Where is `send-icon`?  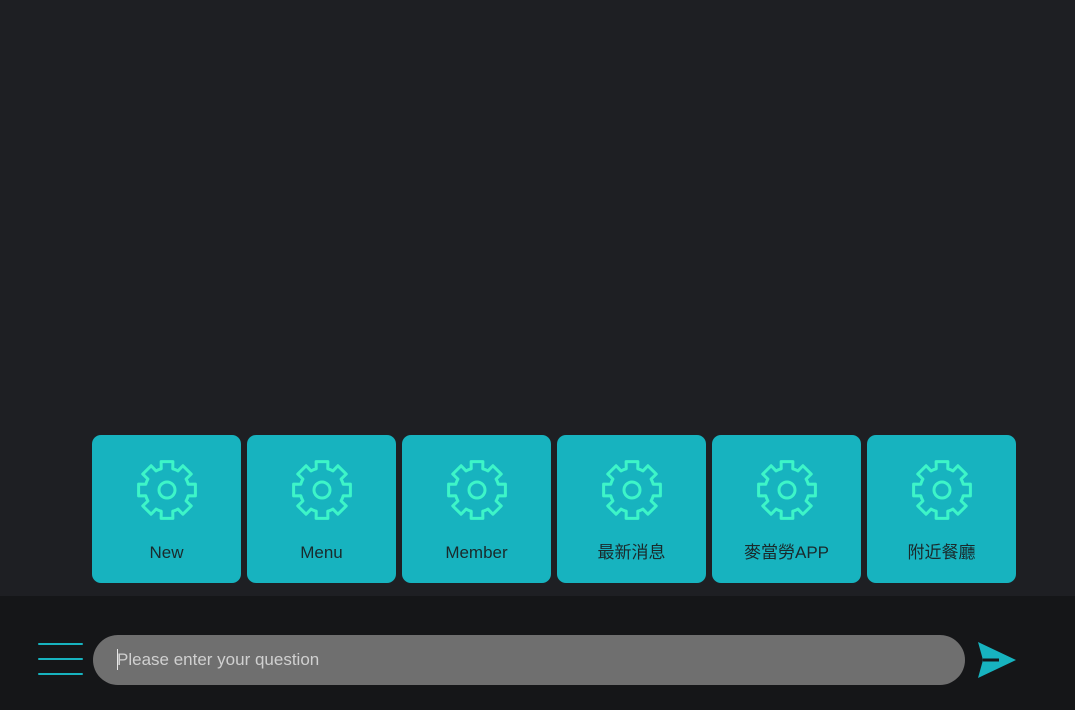 send-icon is located at coordinates (997, 660).